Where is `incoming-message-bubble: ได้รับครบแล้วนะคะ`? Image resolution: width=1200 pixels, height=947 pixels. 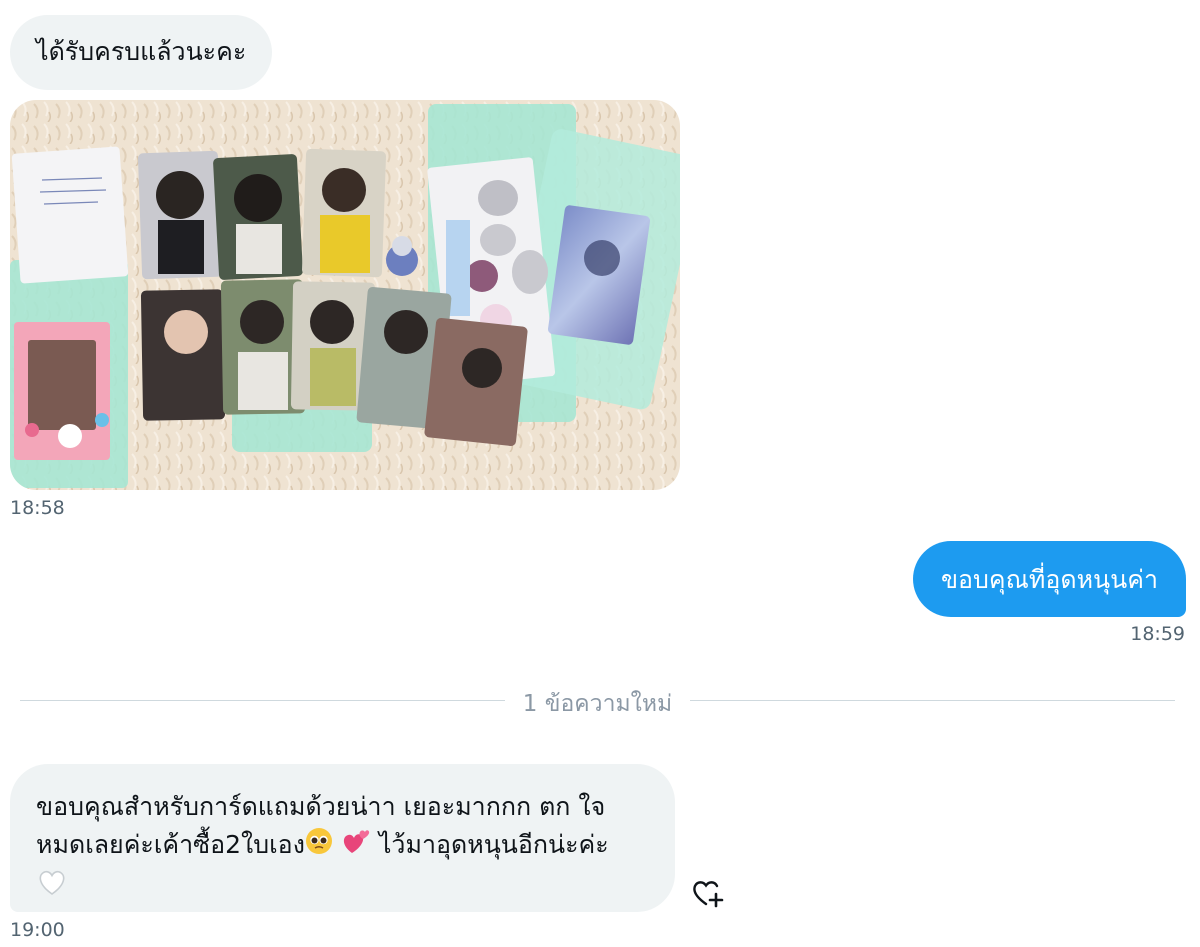
incoming-message-bubble: ได้รับครบแล้วนะคะ is located at coordinates (141, 52).